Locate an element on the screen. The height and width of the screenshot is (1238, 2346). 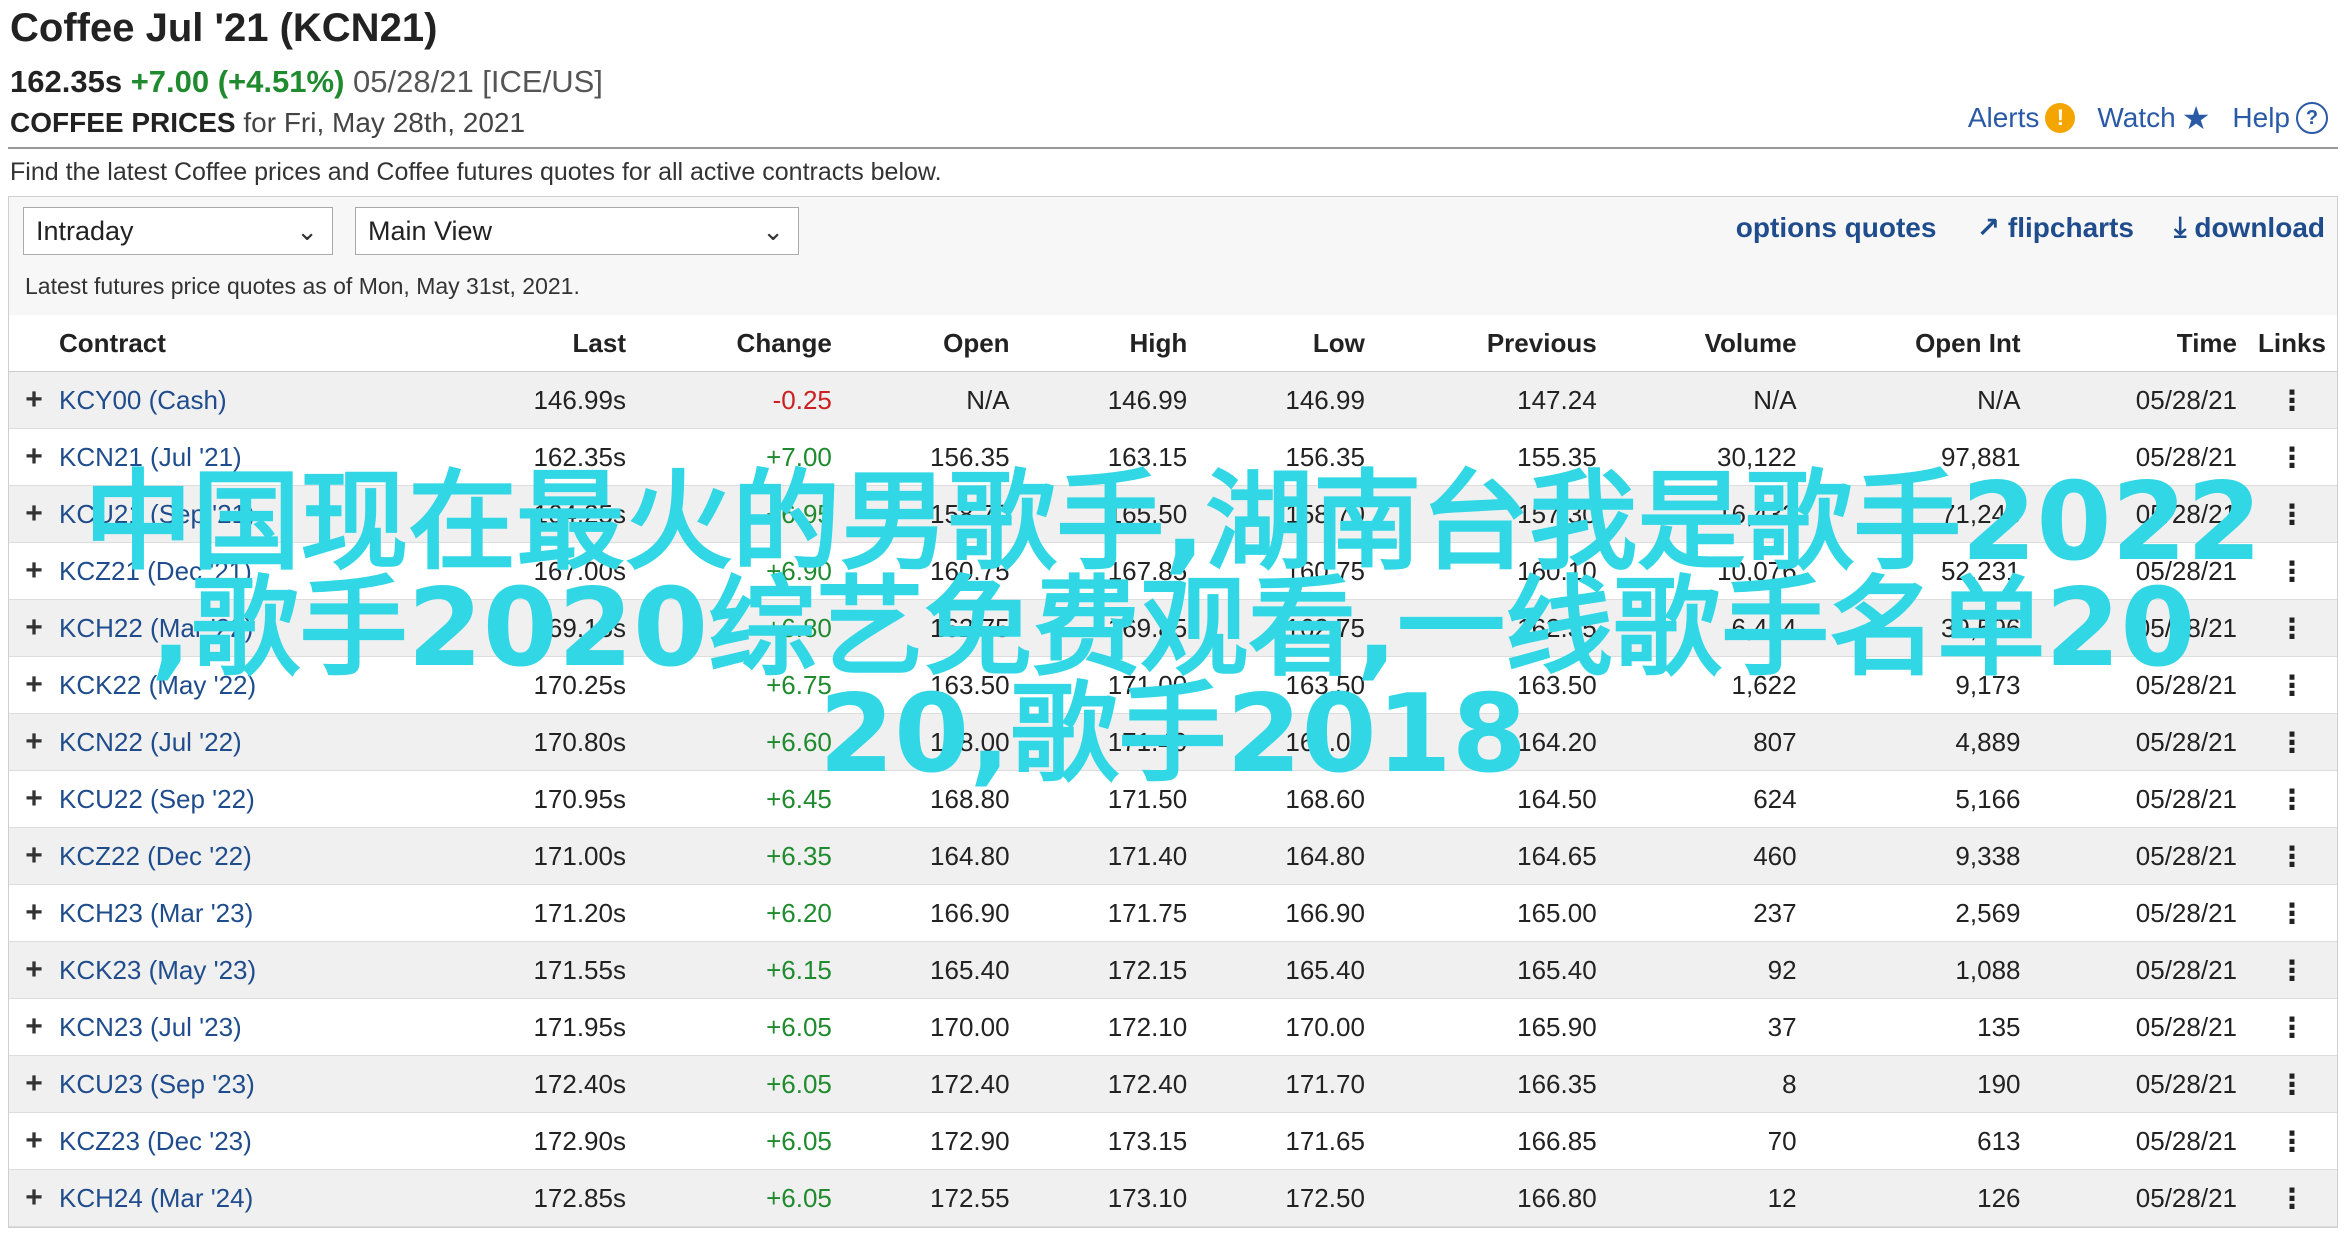
table-cell: 160.10 is located at coordinates (1490, 571).